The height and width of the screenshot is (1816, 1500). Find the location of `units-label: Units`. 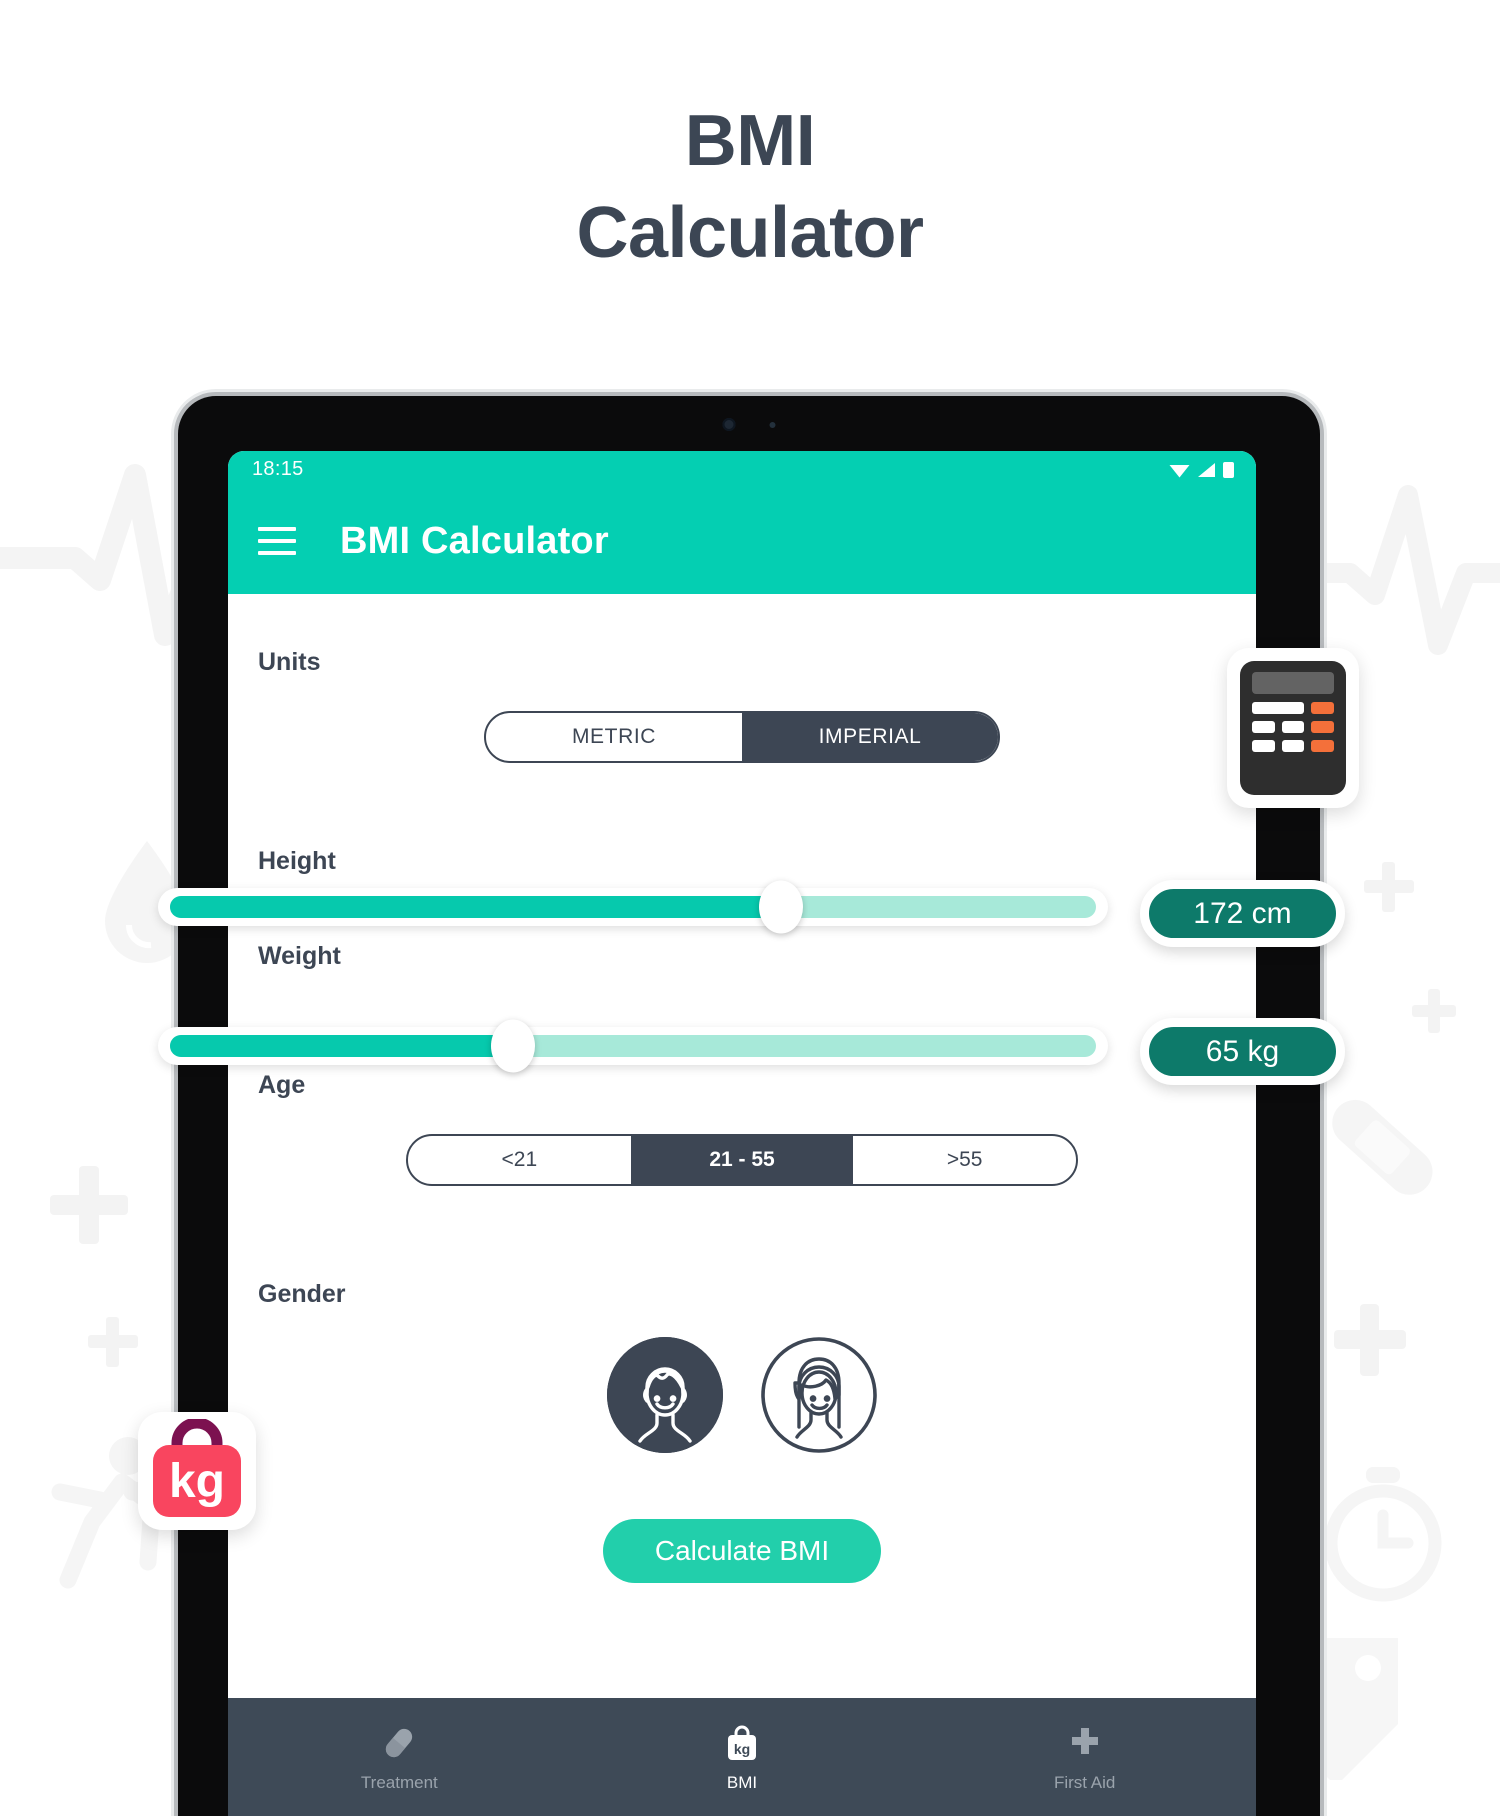

units-label: Units is located at coordinates (289, 662).